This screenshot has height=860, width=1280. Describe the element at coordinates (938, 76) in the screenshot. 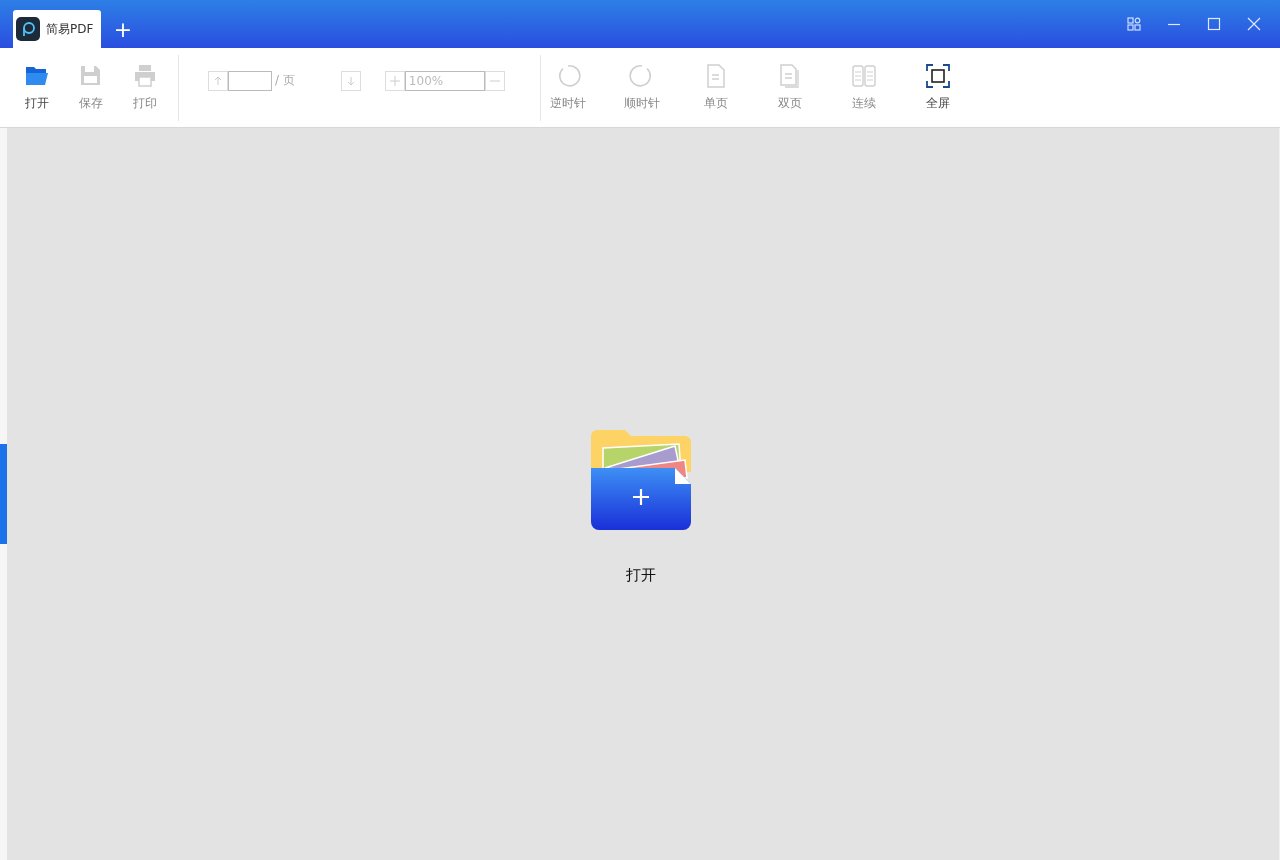

I see `fullscreen-icon` at that location.